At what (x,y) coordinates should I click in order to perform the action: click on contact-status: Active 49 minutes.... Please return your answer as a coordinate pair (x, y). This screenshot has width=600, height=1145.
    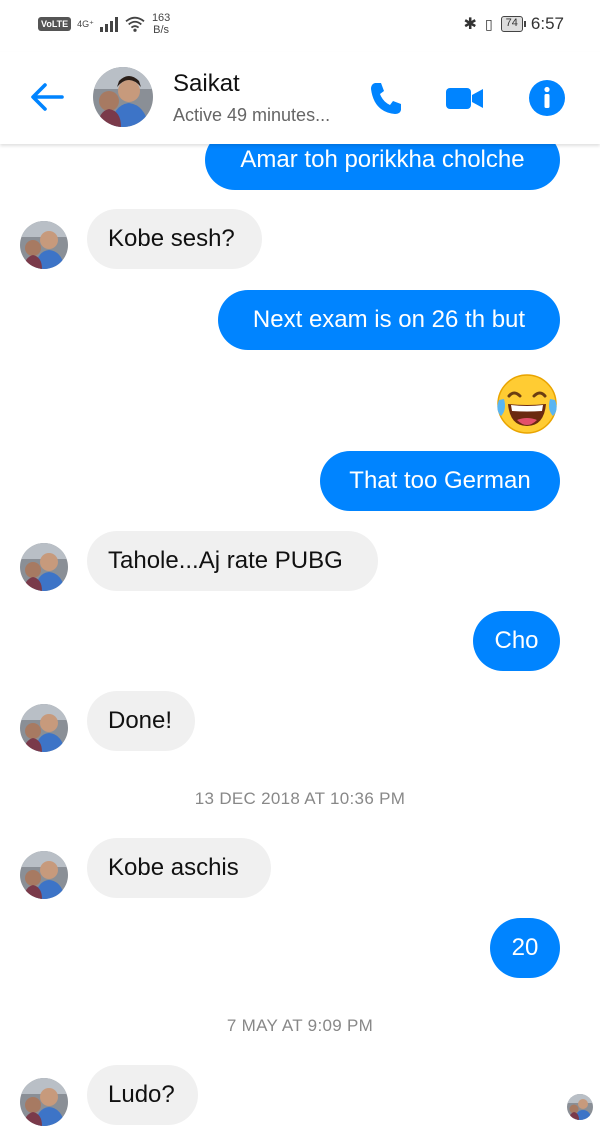
    Looking at the image, I should click on (252, 115).